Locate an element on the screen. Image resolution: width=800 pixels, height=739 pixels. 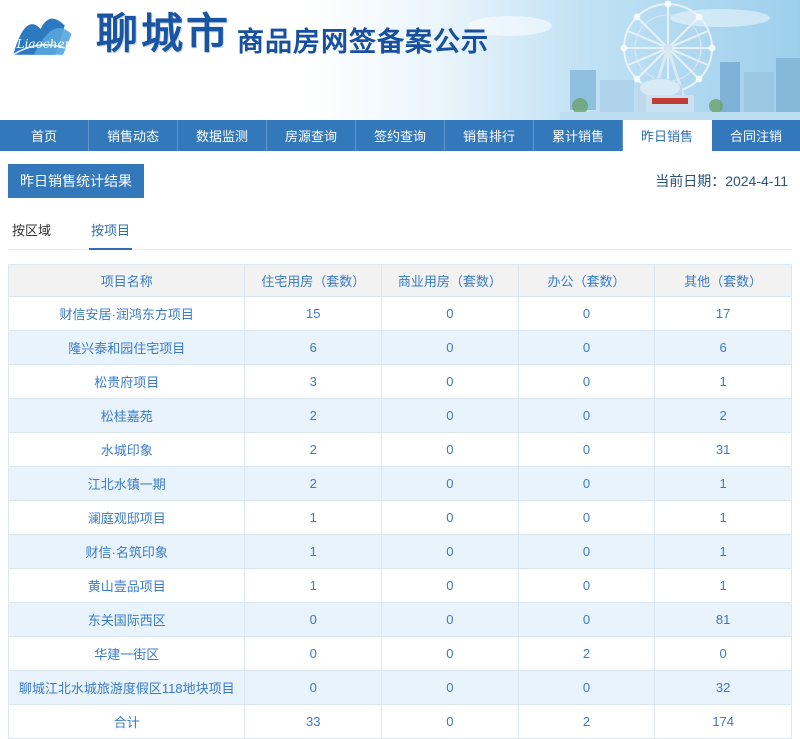
site-title: 商品房网签备案公示 is located at coordinates (363, 42).